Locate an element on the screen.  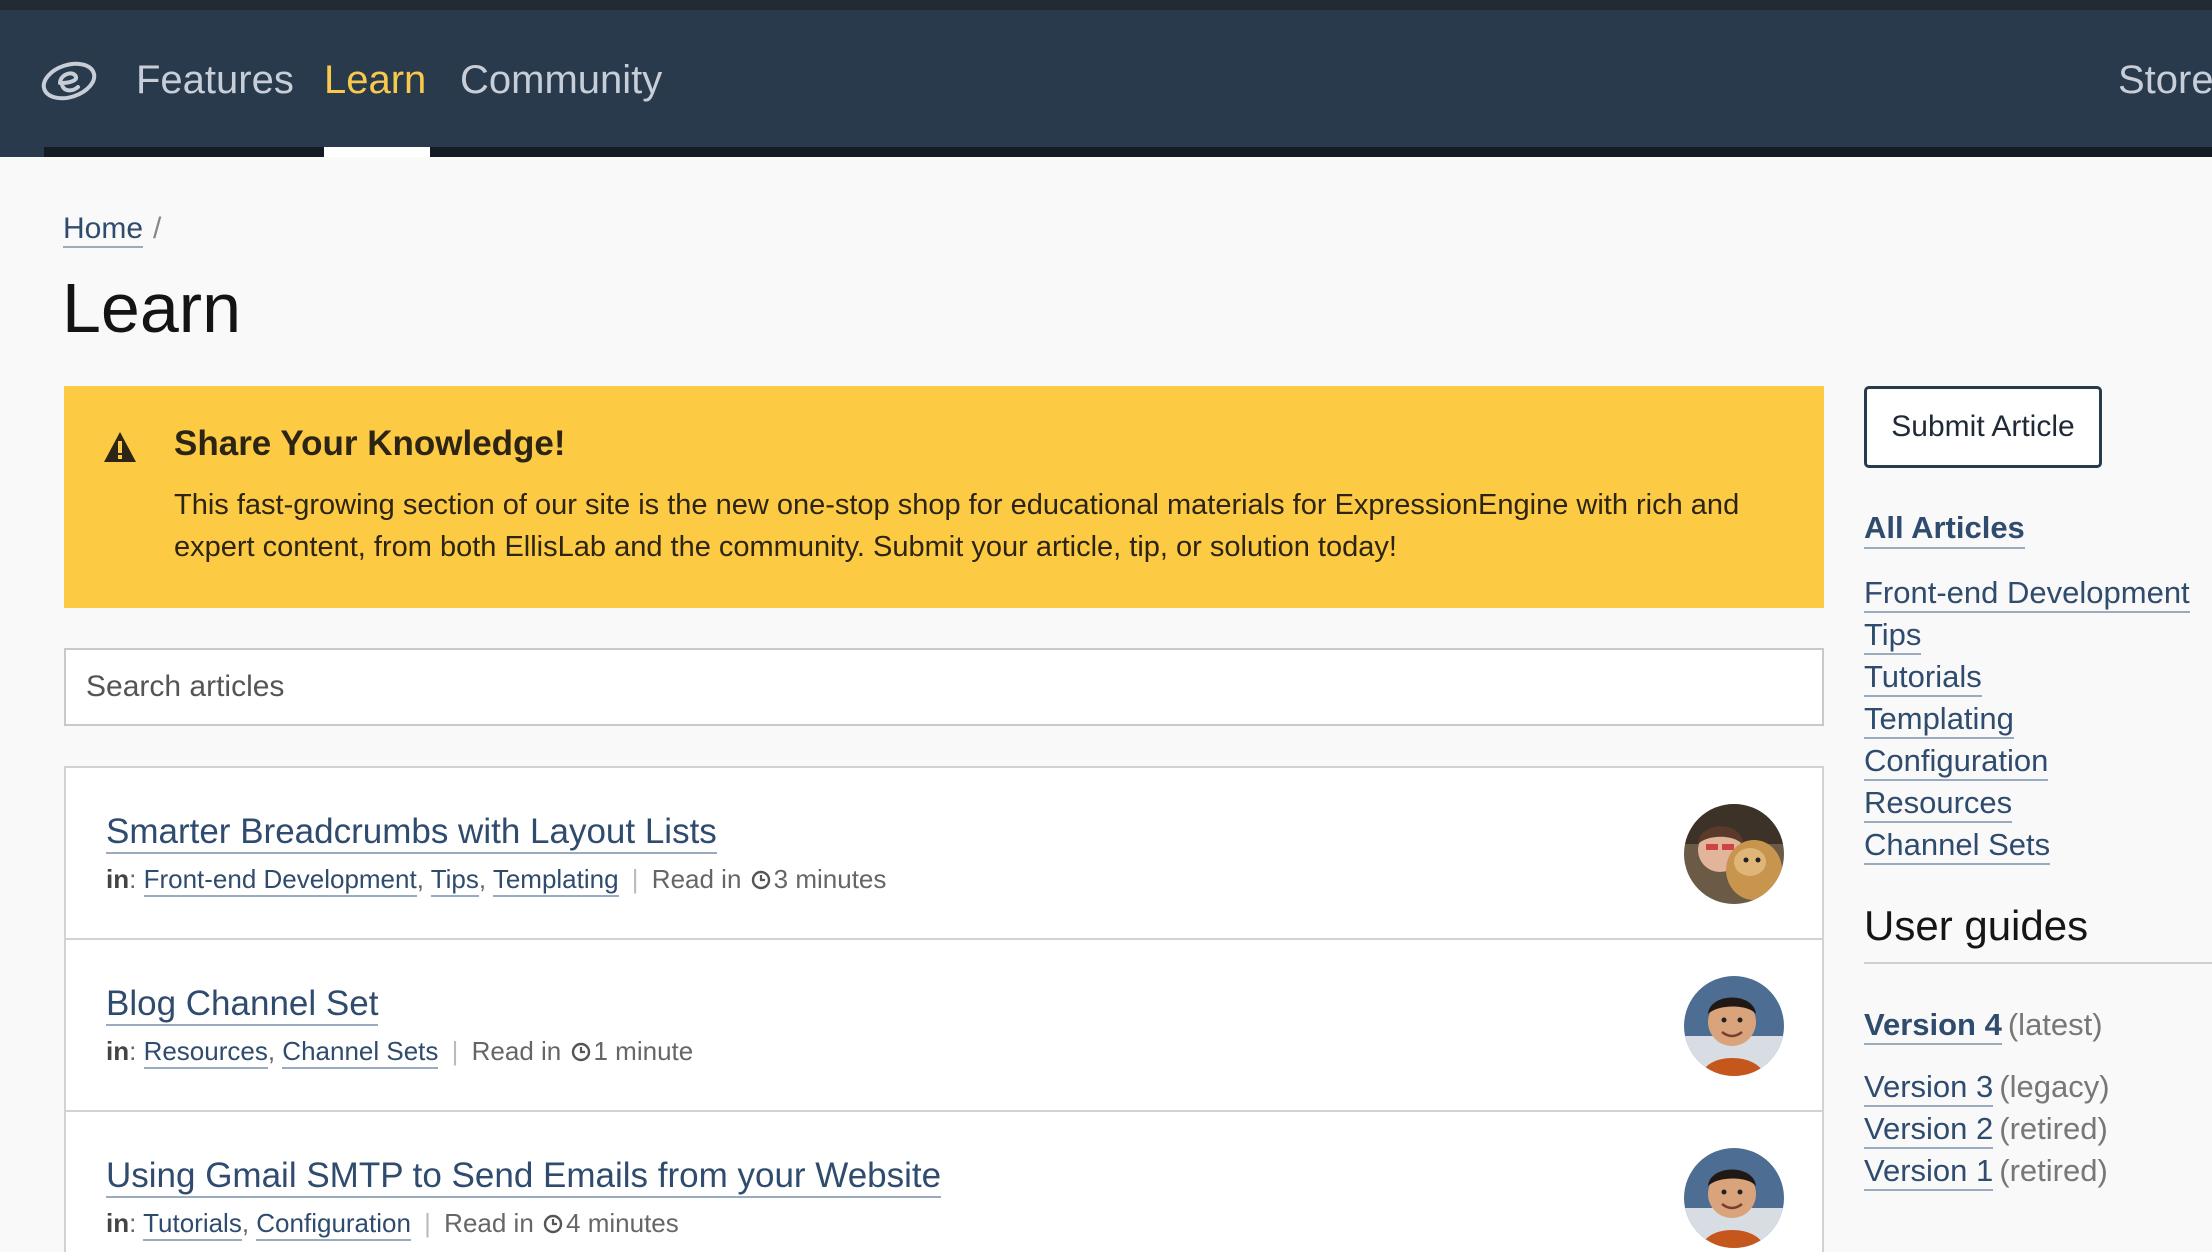
version-list-item: Version 1 (retired) is located at coordinates (1987, 1171).